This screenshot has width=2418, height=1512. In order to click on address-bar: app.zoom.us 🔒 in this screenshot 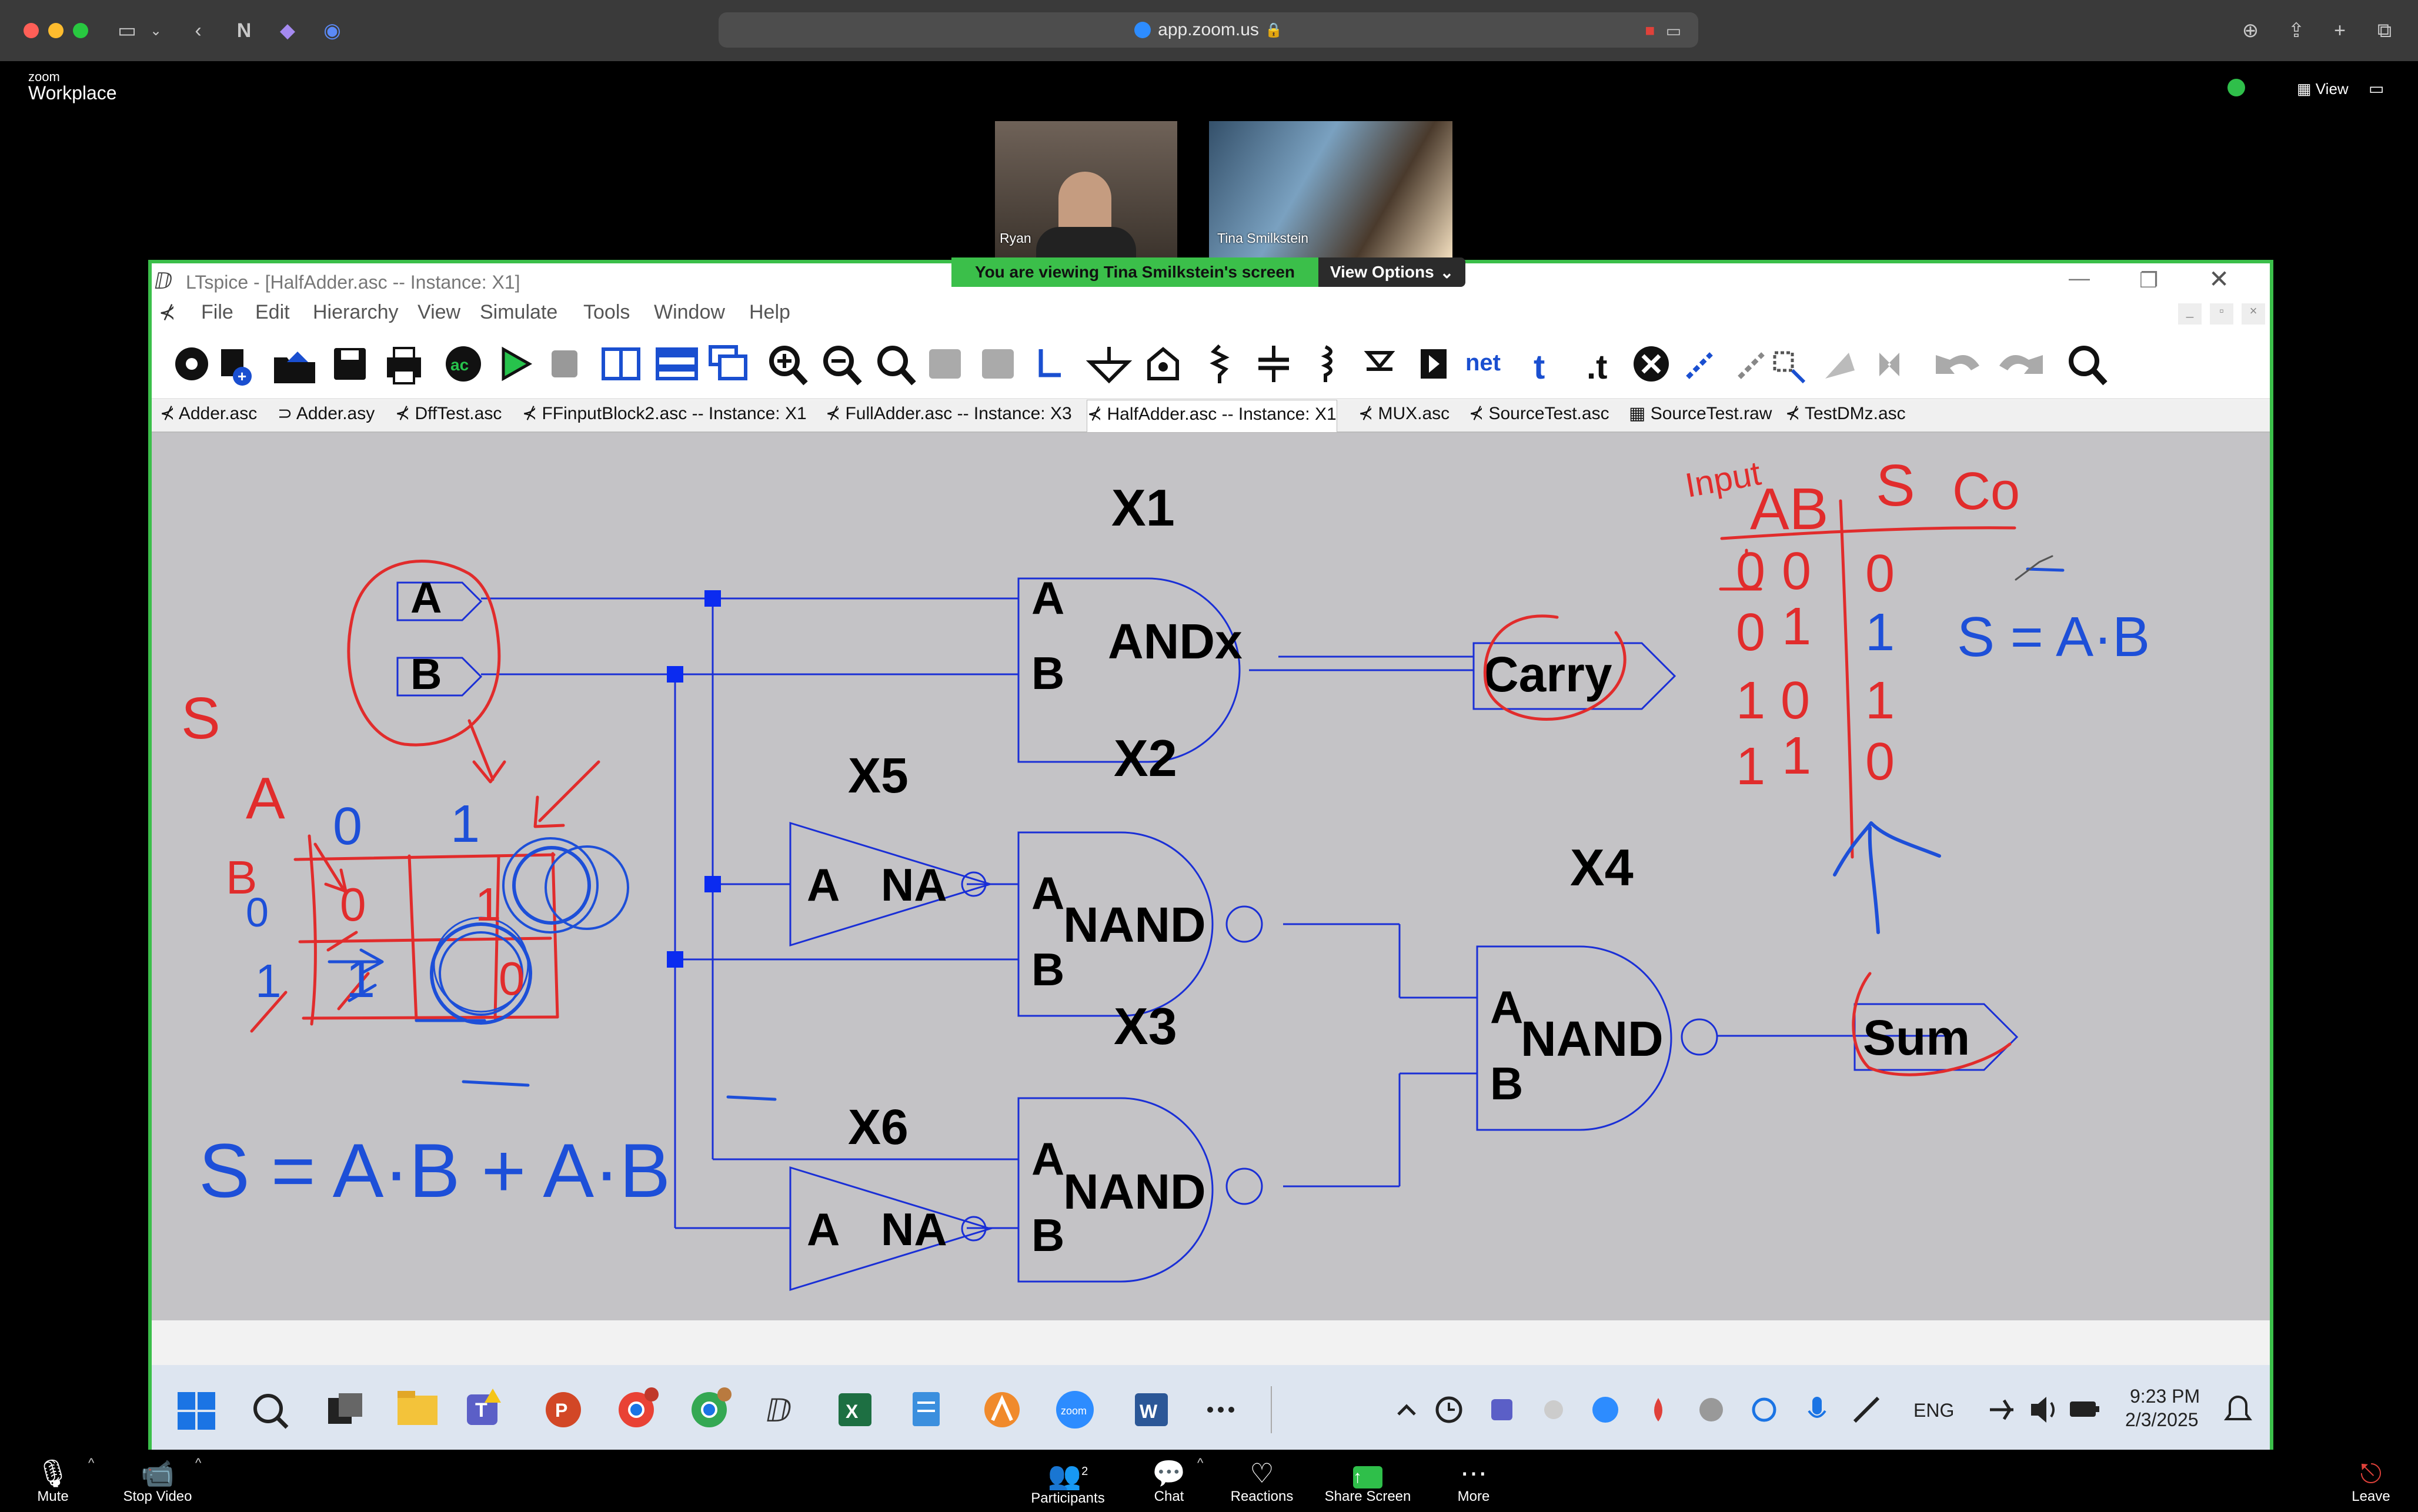, I will do `click(1208, 30)`.